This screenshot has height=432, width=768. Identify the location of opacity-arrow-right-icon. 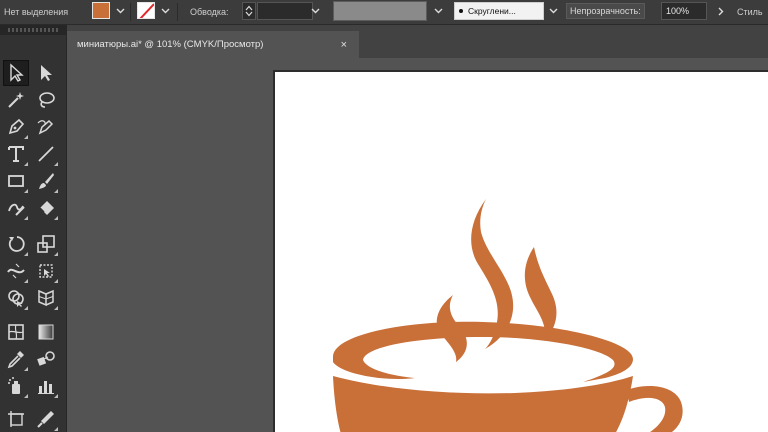
(721, 11).